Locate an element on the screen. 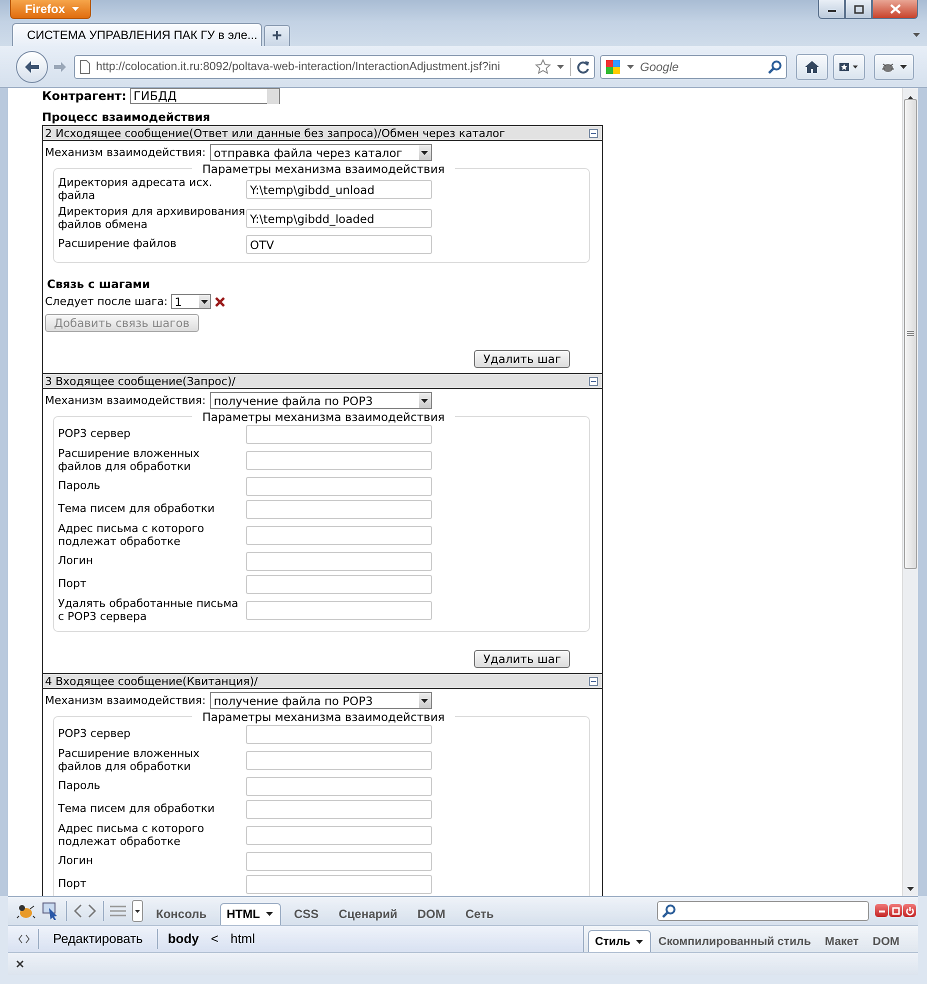  toggle-icon is located at coordinates (24, 938).